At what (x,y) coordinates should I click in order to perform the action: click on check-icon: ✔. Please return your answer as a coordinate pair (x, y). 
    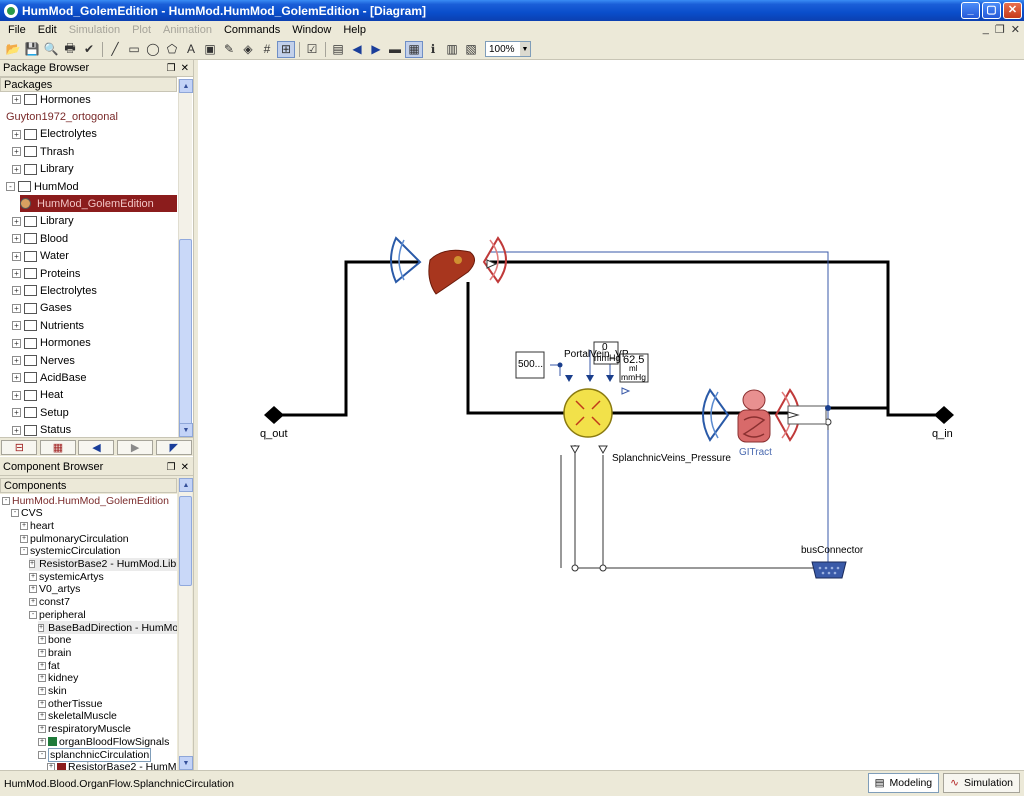
    Looking at the image, I should click on (89, 49).